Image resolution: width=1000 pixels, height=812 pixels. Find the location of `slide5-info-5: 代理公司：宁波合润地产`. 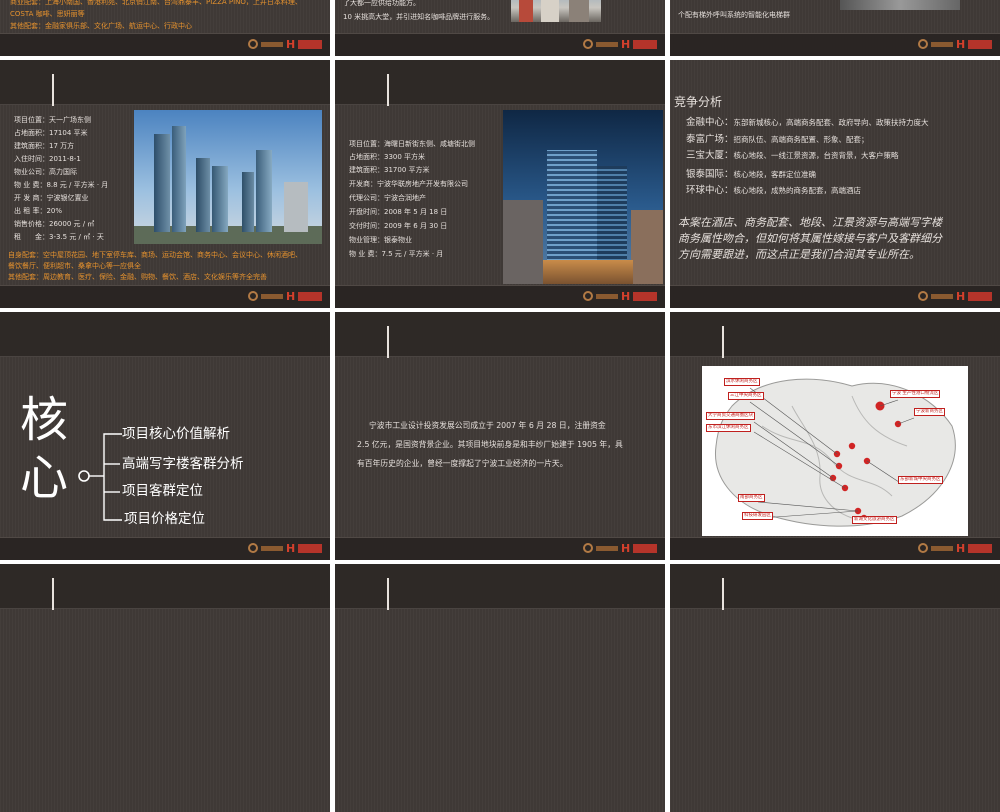

slide5-info-5: 代理公司：宁波合润地产 is located at coordinates (387, 198).